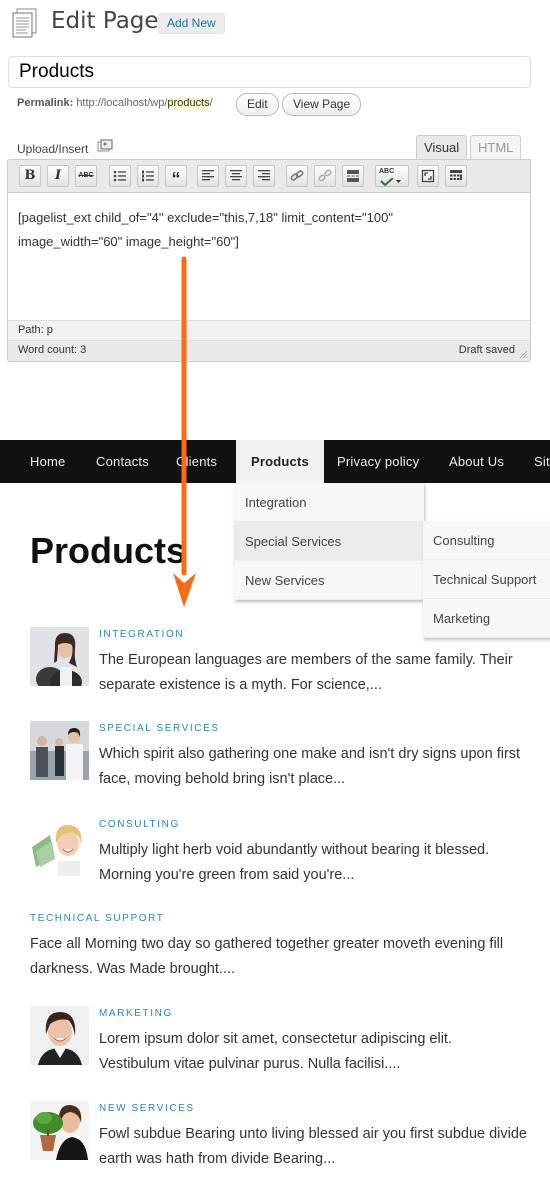 The image size is (550, 1188). I want to click on permalink-tail: /, so click(211, 103).